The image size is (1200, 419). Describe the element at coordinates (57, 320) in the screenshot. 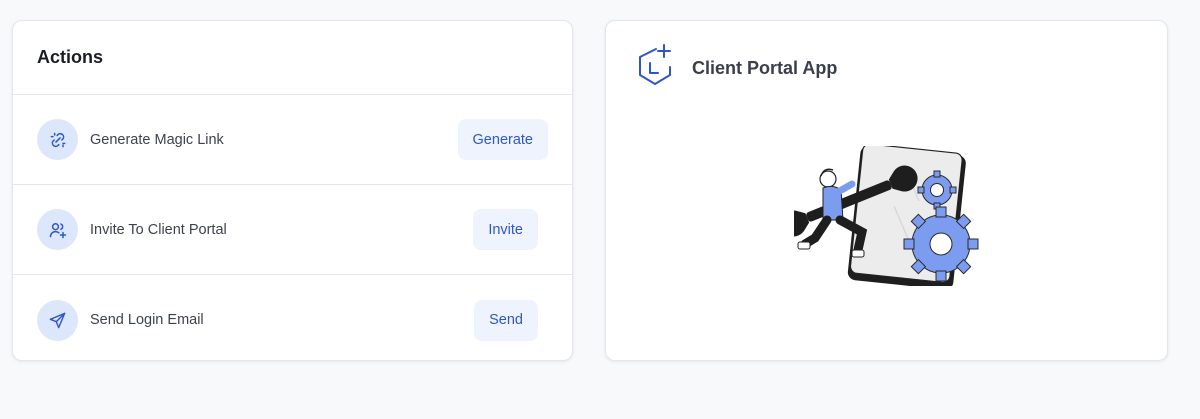

I see `send-icon` at that location.